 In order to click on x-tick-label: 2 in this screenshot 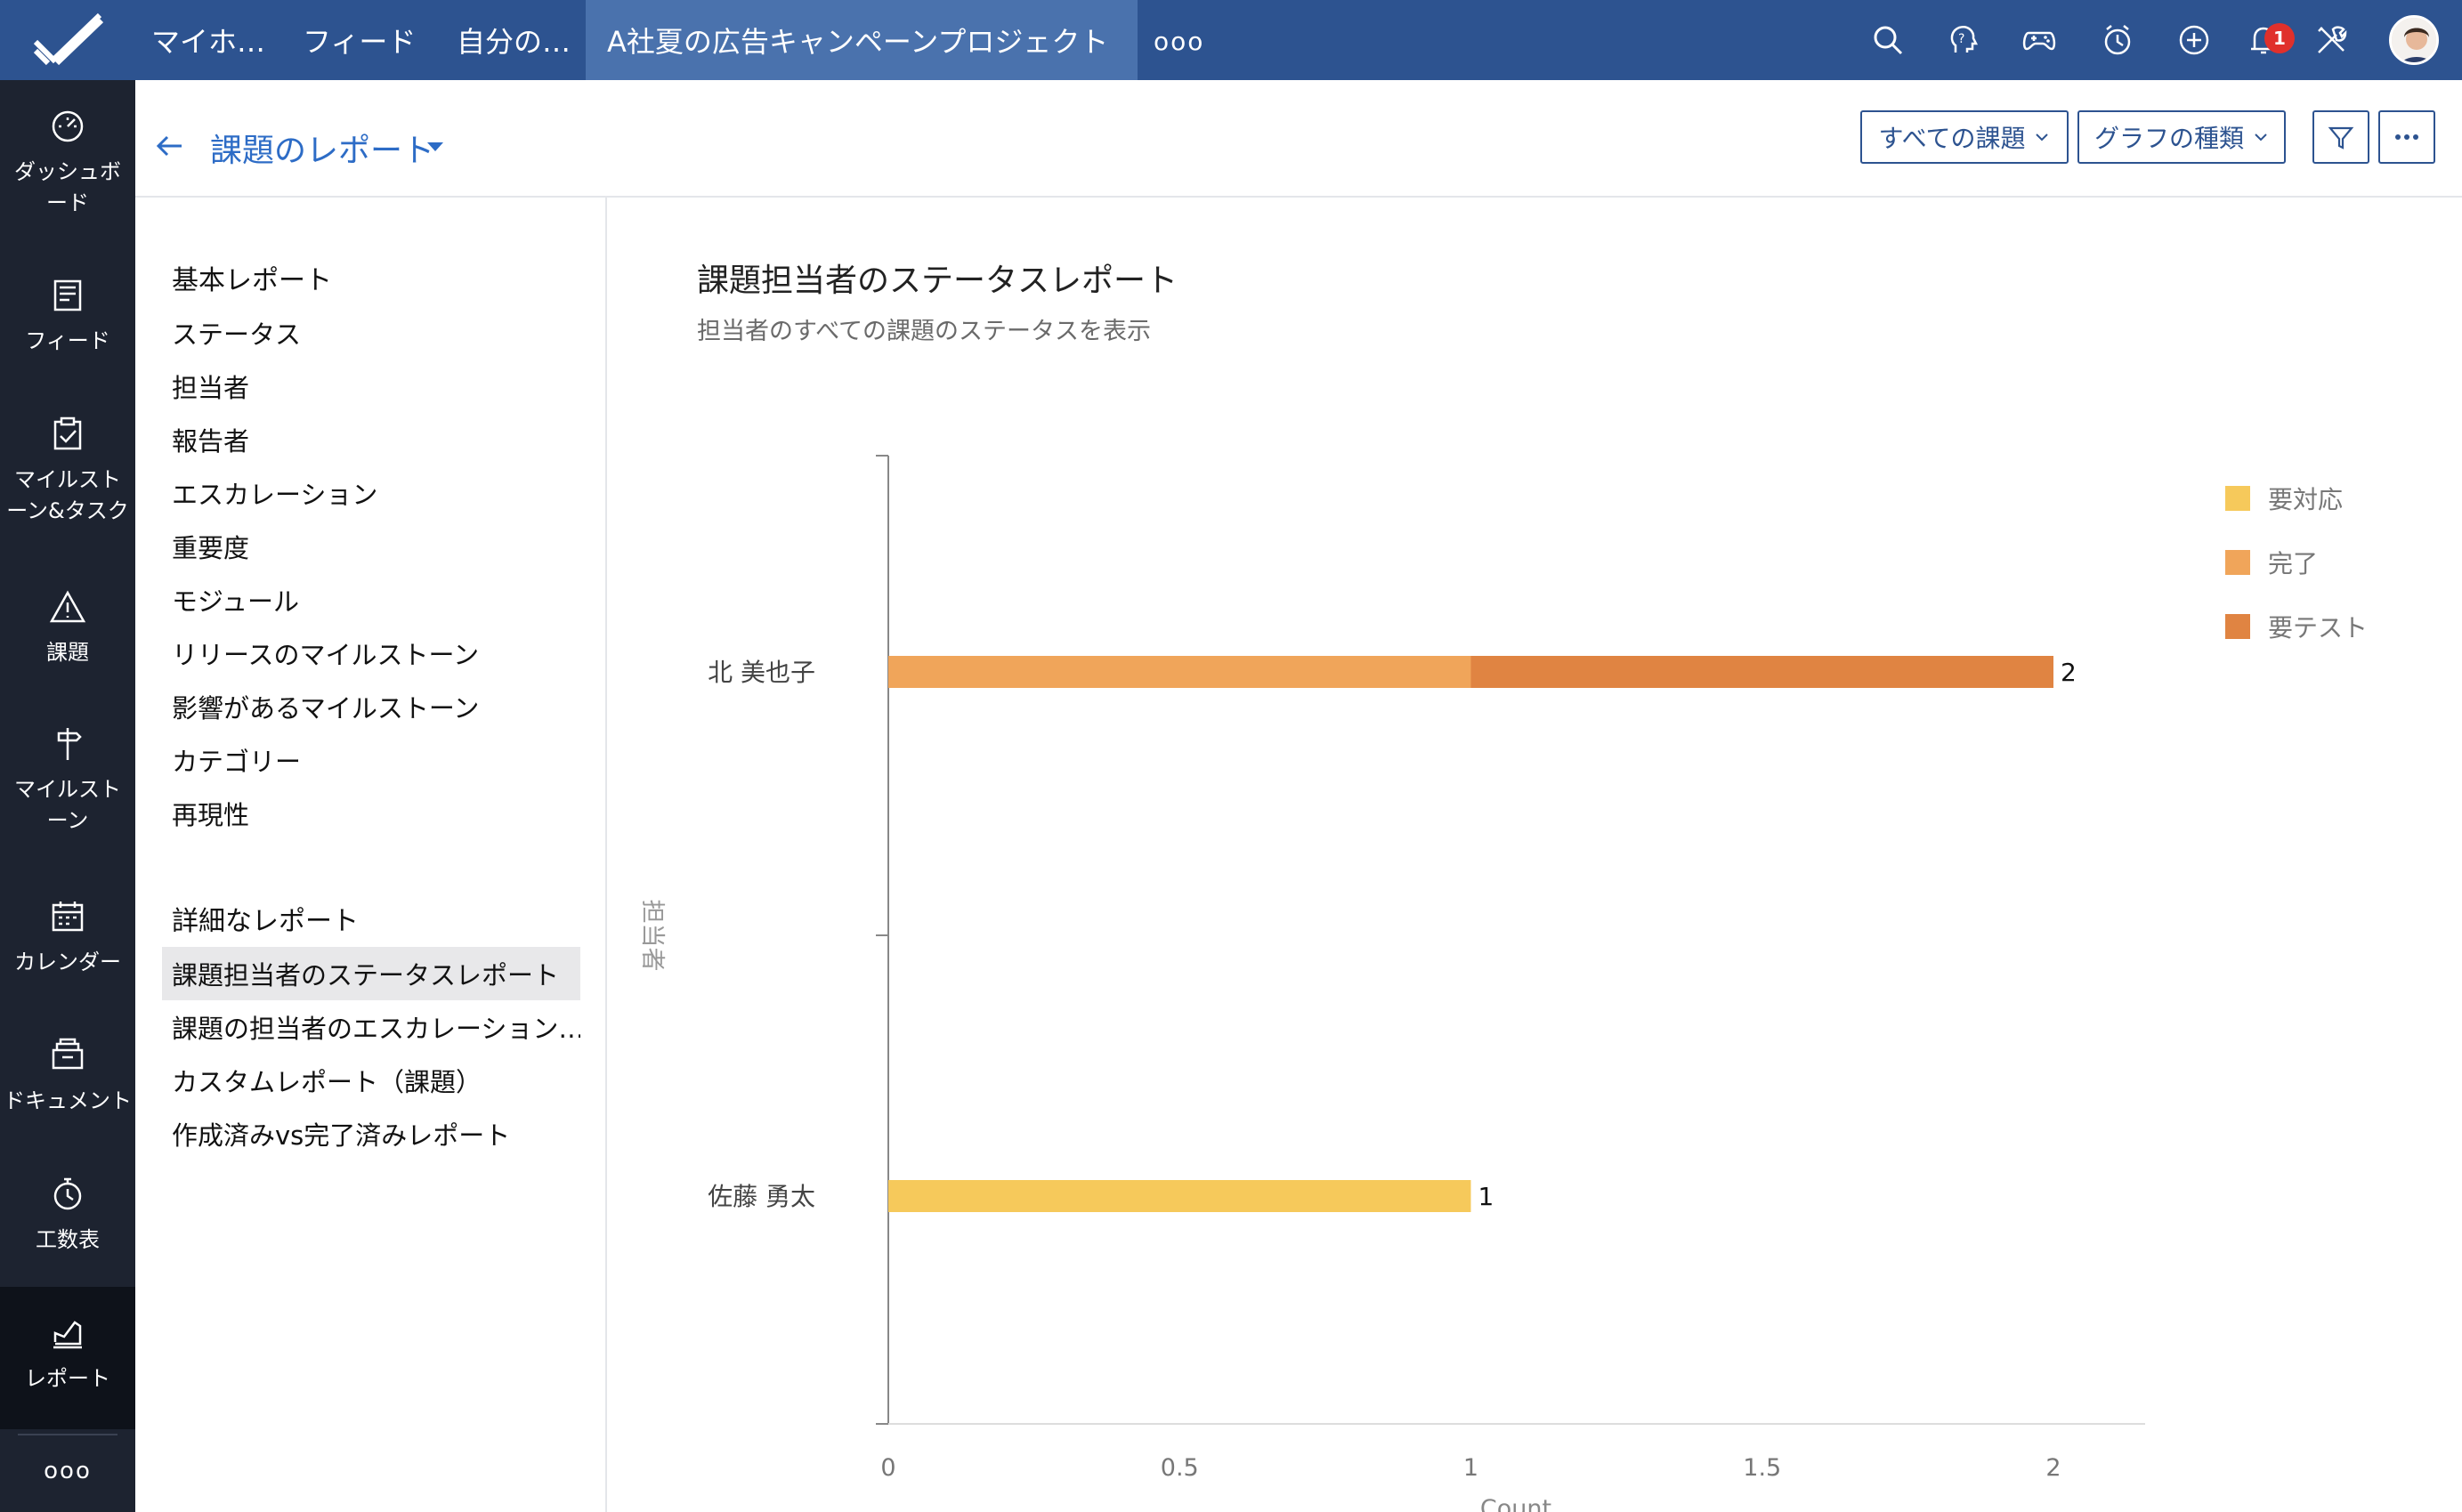, I will do `click(2053, 1468)`.